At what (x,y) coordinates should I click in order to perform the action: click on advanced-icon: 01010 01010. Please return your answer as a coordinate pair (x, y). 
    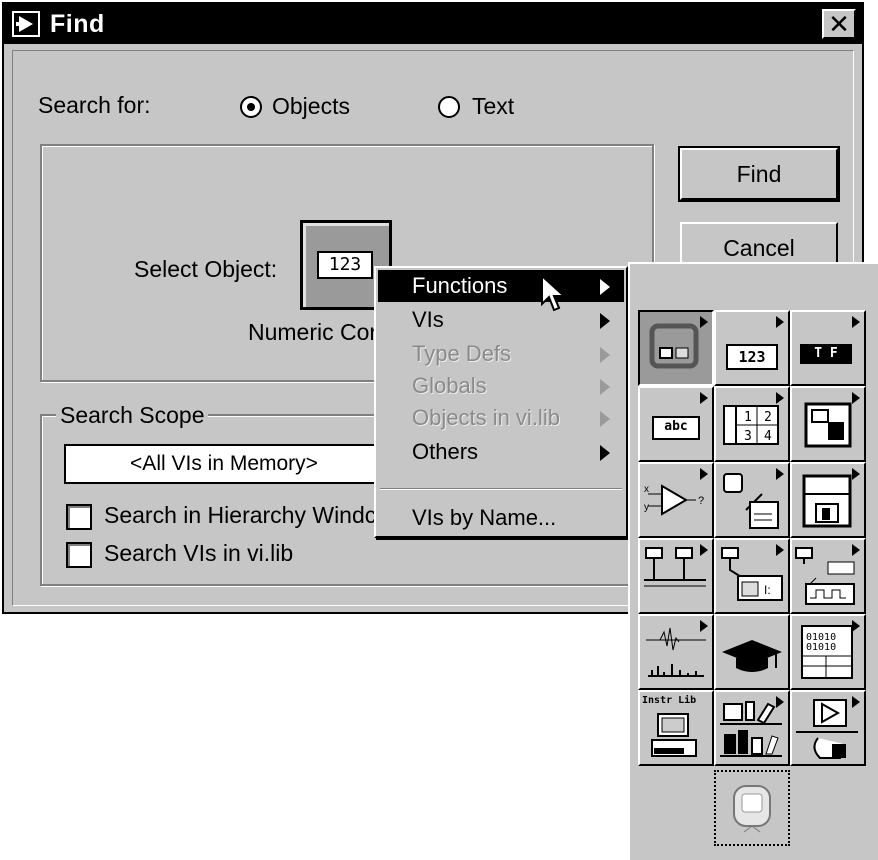
    Looking at the image, I should click on (828, 652).